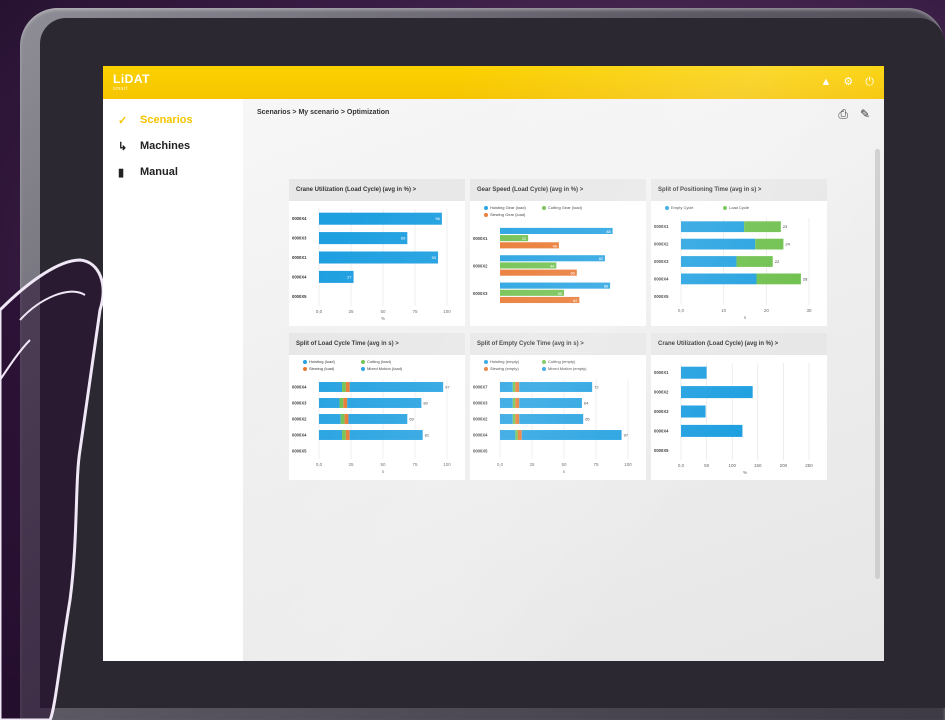 Image resolution: width=945 pixels, height=720 pixels. Describe the element at coordinates (558, 344) in the screenshot. I see `panel-title: Split of Empty Cycle Time (avg in s) >` at that location.